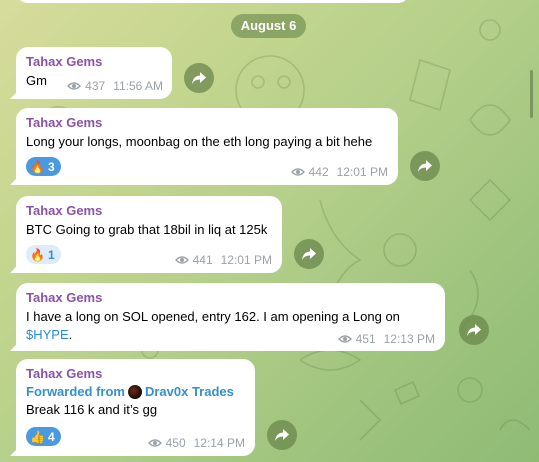  What do you see at coordinates (51, 254) in the screenshot?
I see `reaction-count: 1` at bounding box center [51, 254].